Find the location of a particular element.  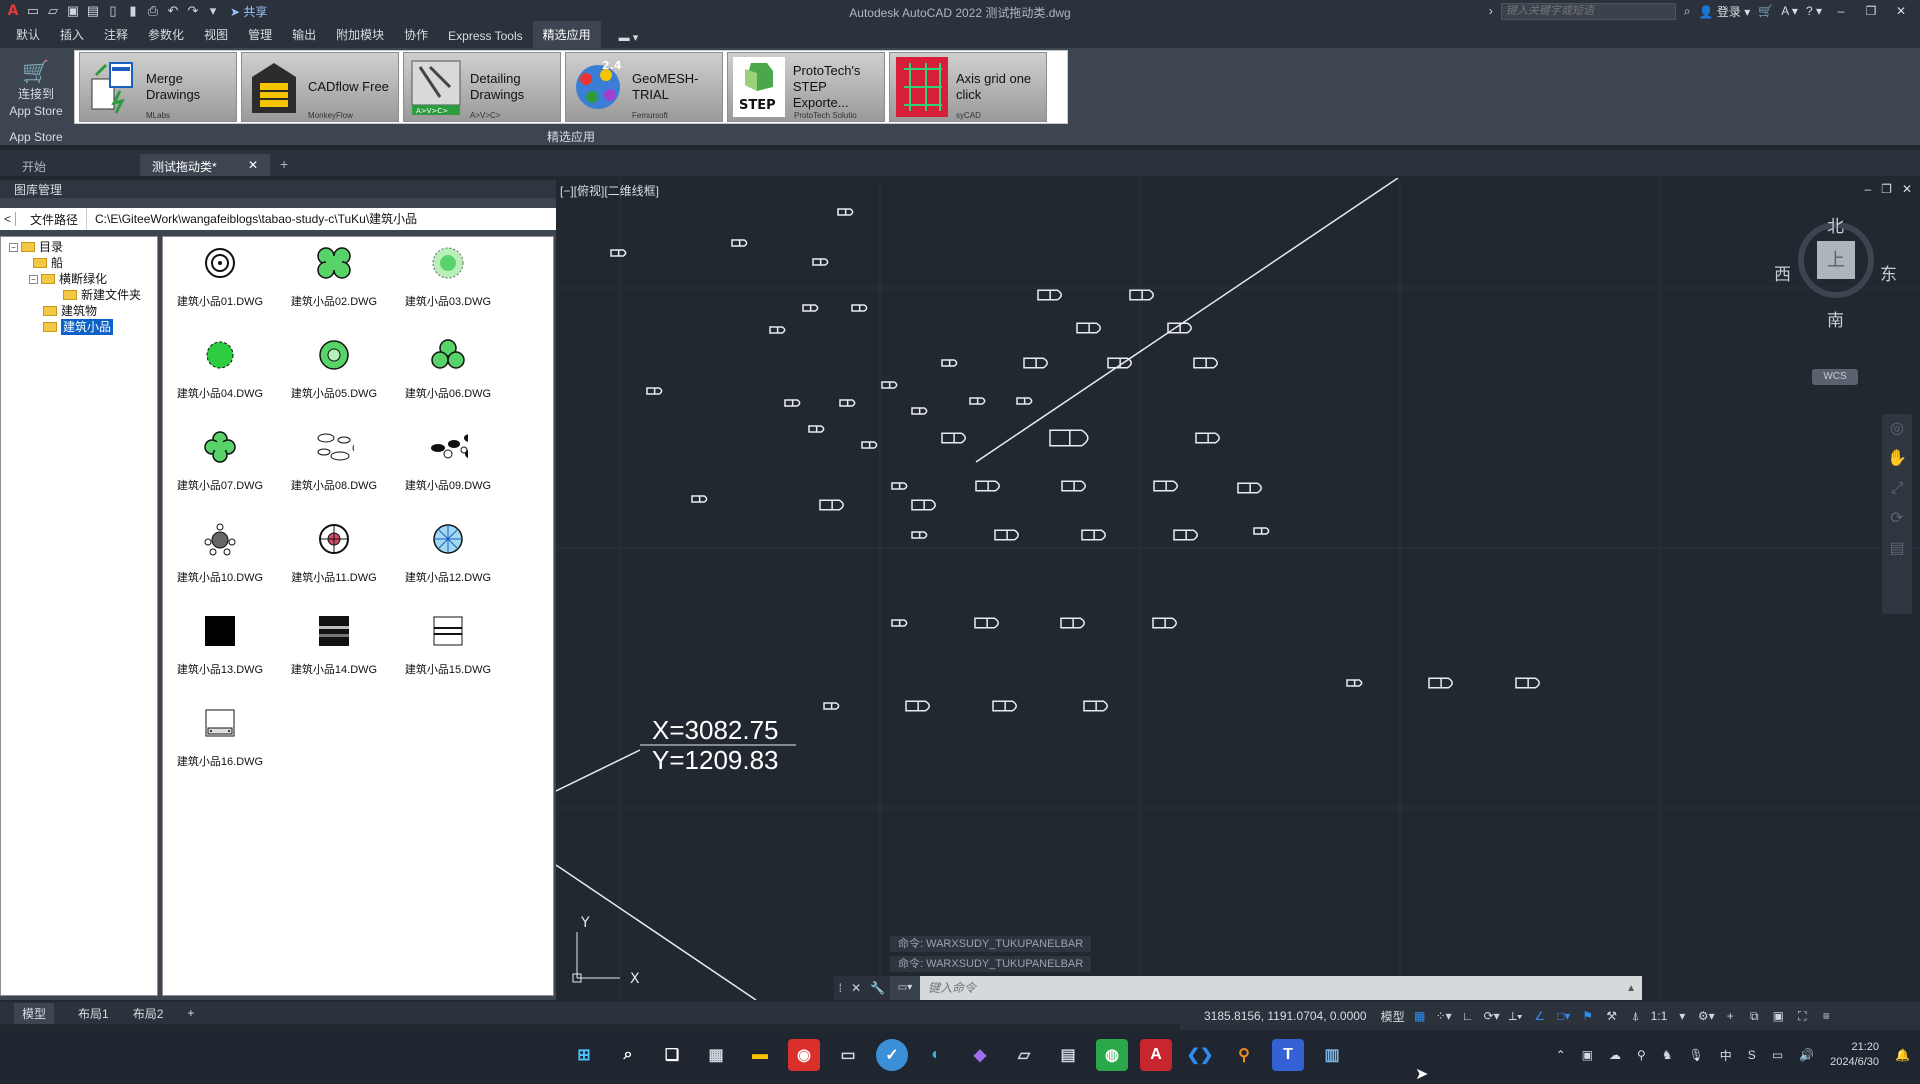

model-space-toggle: 模型 is located at coordinates (1393, 1016).